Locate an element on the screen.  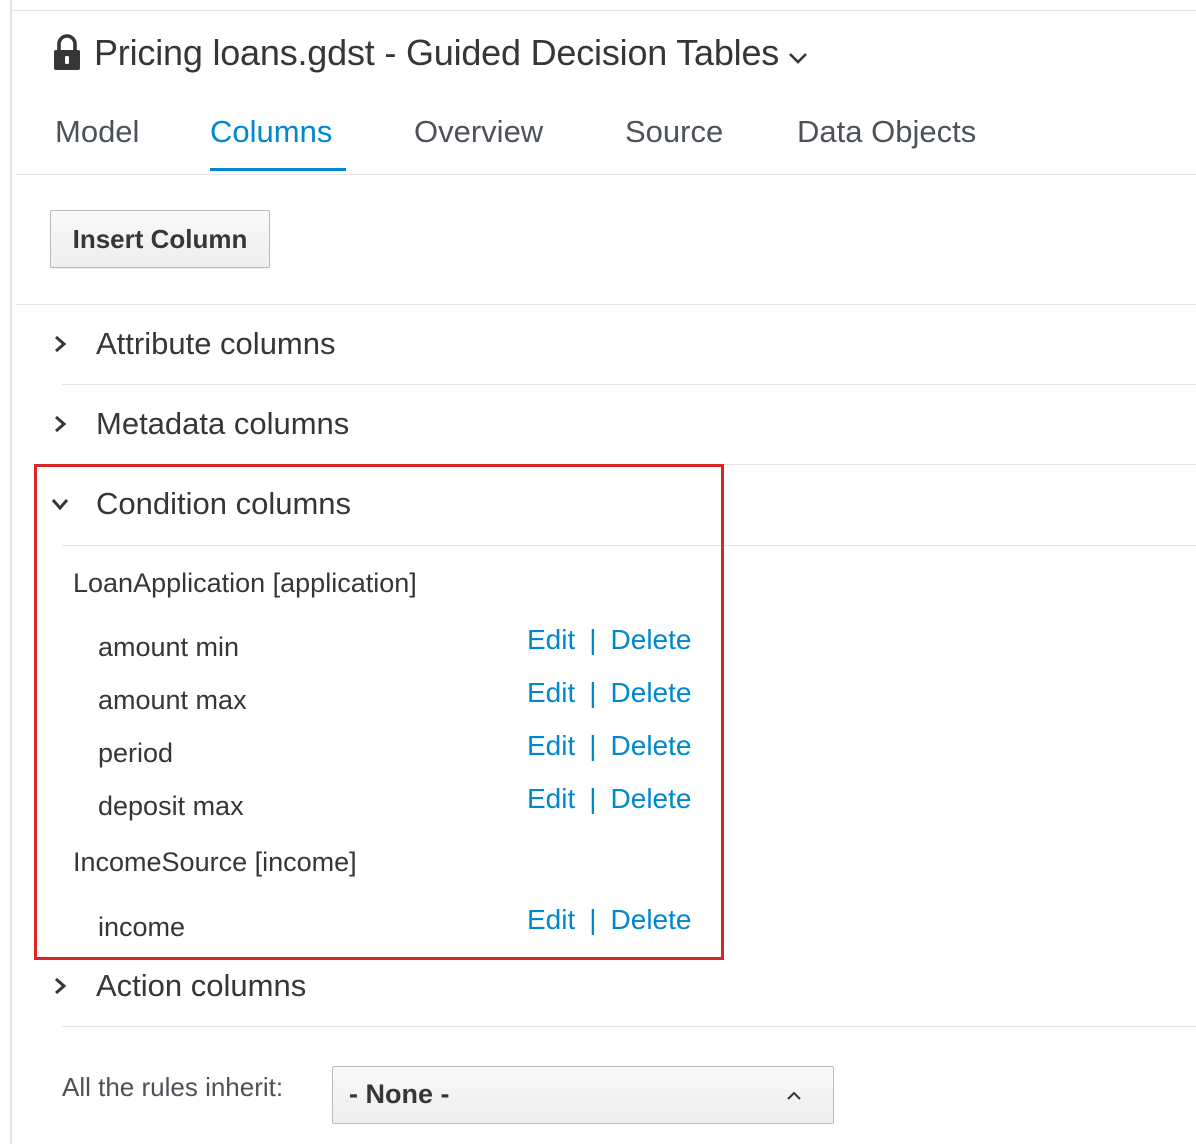
section-label: Metadata columns is located at coordinates (223, 423).